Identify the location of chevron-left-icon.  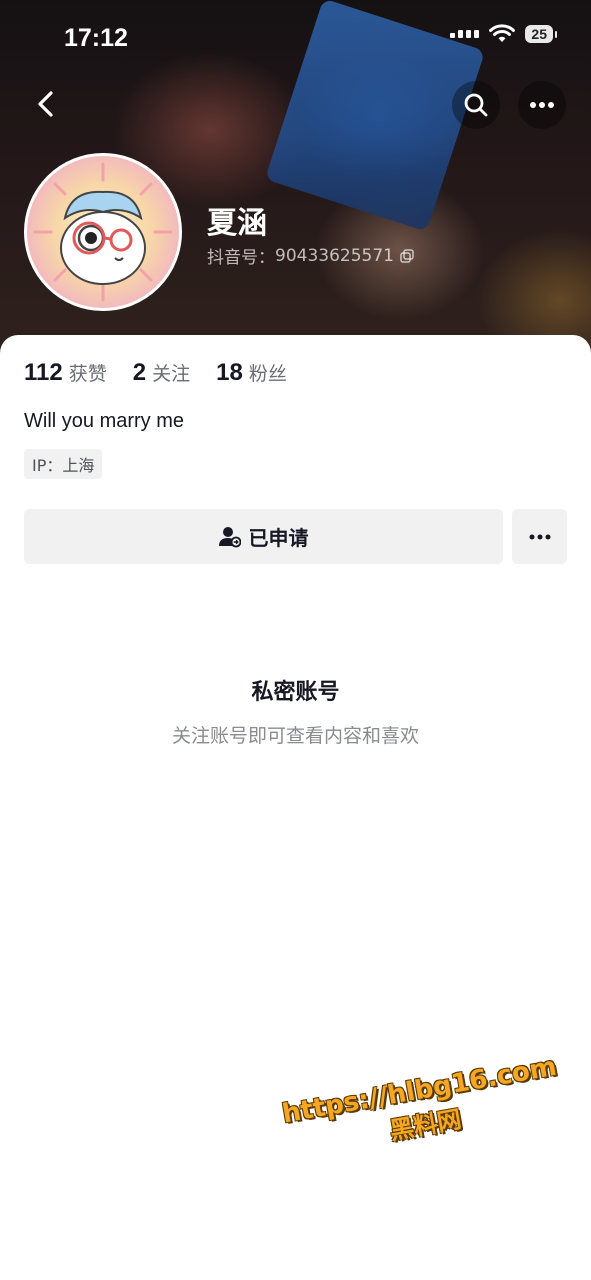
(45, 104).